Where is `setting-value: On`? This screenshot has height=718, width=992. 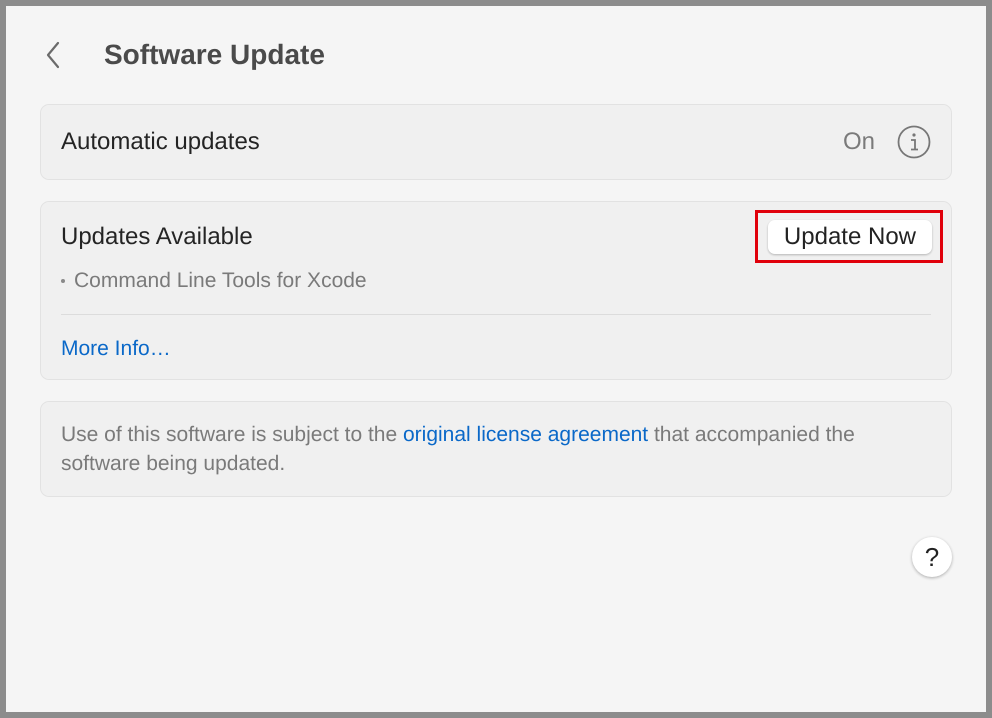 setting-value: On is located at coordinates (858, 142).